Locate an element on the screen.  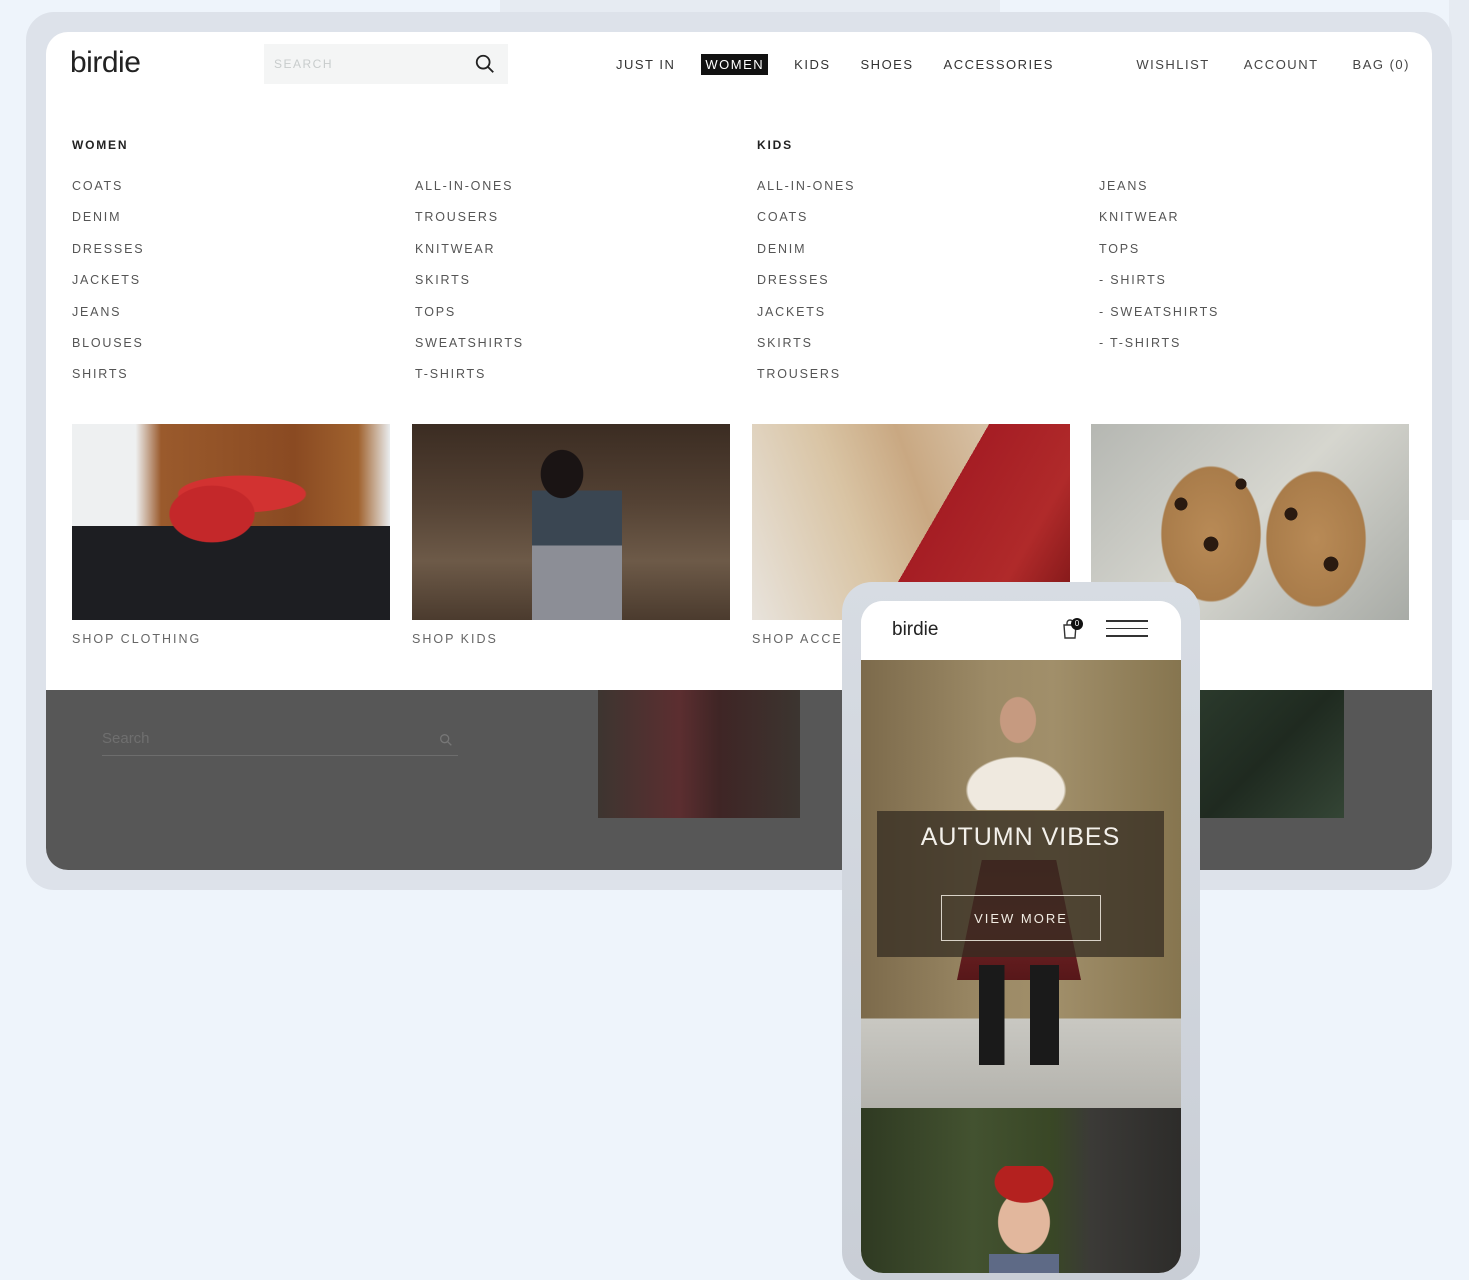
phone-screen: birdie 0 AUTUMN VIBES VIEW MORE is located at coordinates (1021, 937).